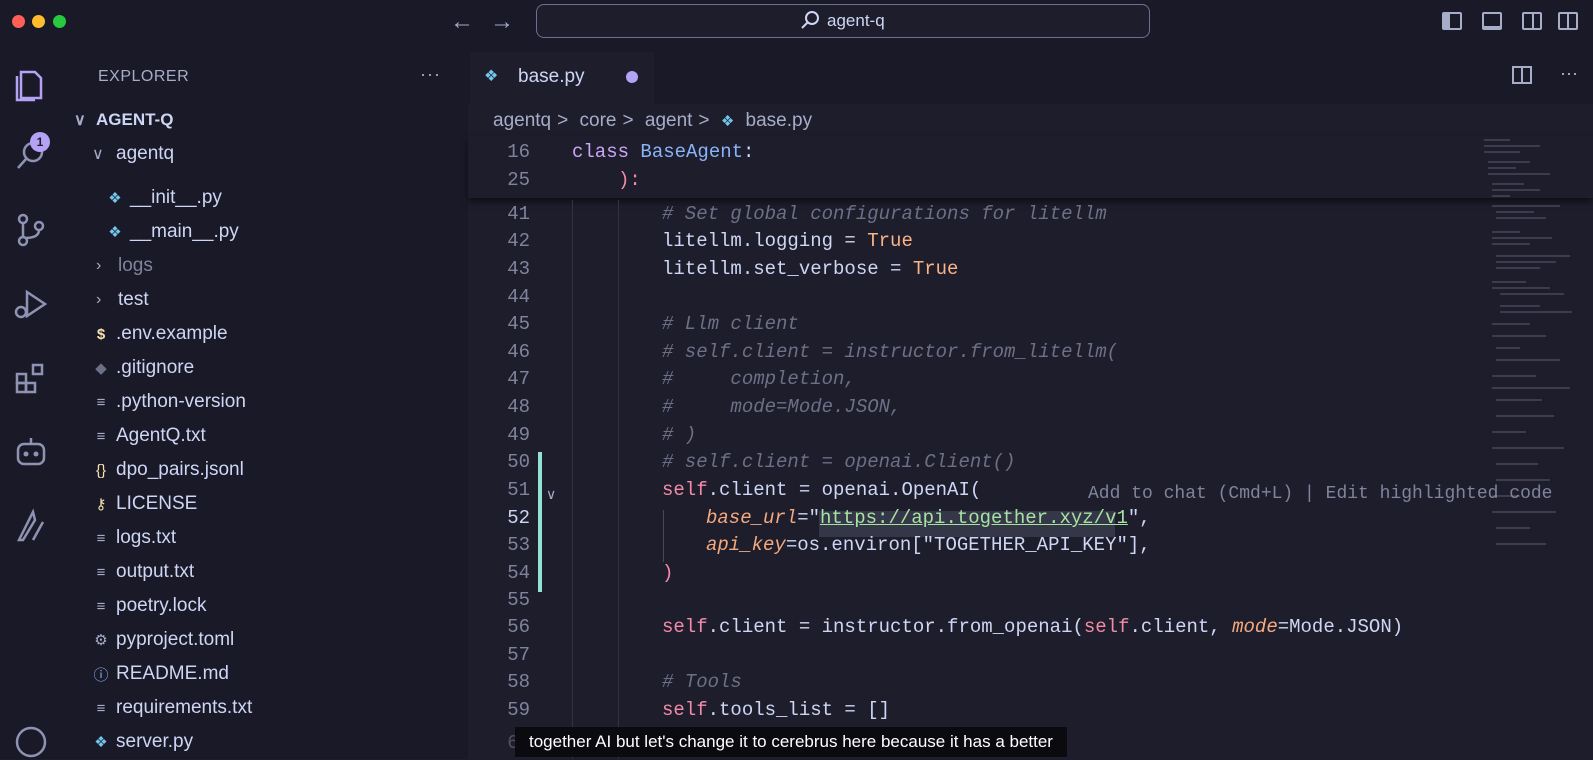 This screenshot has width=1593, height=760. Describe the element at coordinates (518, 682) in the screenshot. I see `line-number: 58` at that location.